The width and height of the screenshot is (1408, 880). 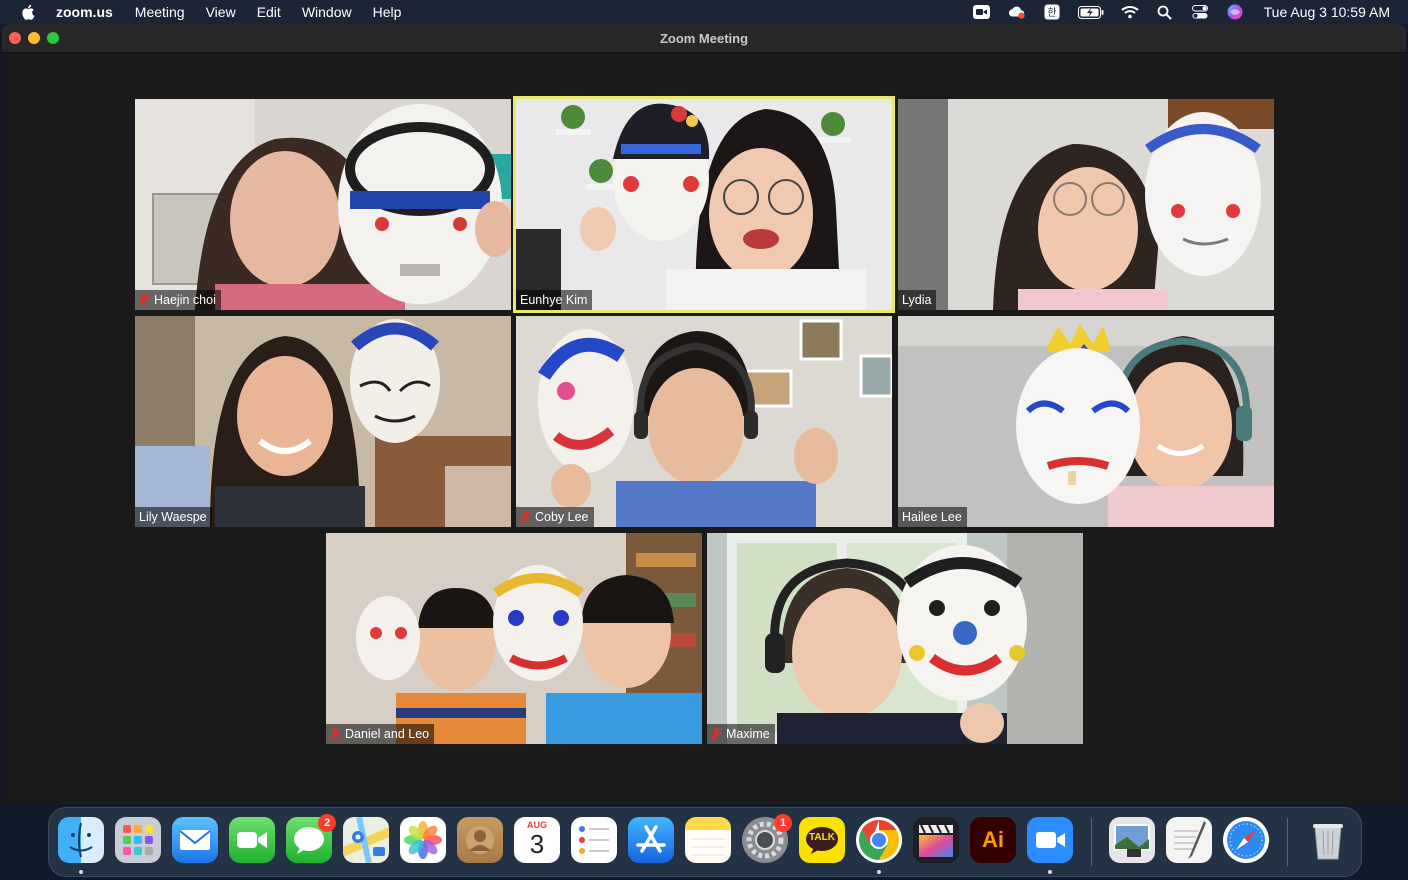 What do you see at coordinates (1327, 12) in the screenshot?
I see `menubar-clock: Tue Aug 3 10:59 AM` at bounding box center [1327, 12].